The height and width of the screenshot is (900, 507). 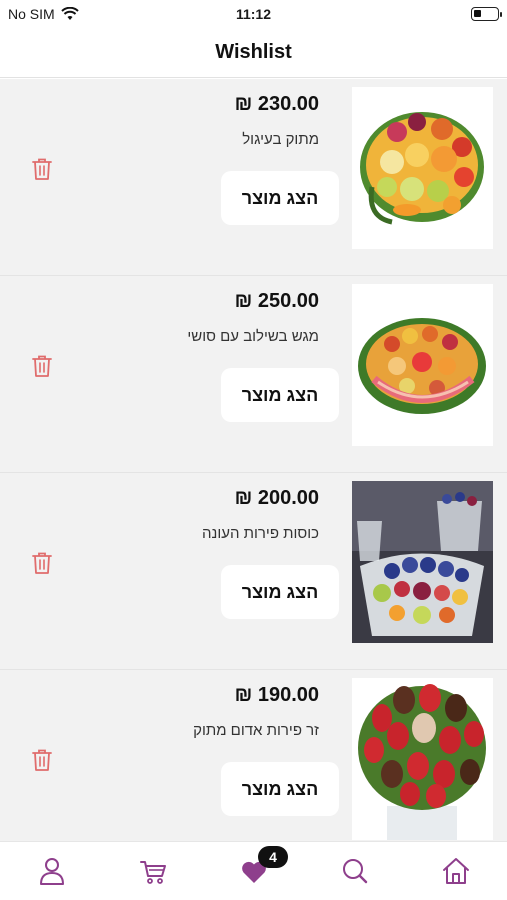 I want to click on item-price: ₪ 230.00, so click(x=276, y=104).